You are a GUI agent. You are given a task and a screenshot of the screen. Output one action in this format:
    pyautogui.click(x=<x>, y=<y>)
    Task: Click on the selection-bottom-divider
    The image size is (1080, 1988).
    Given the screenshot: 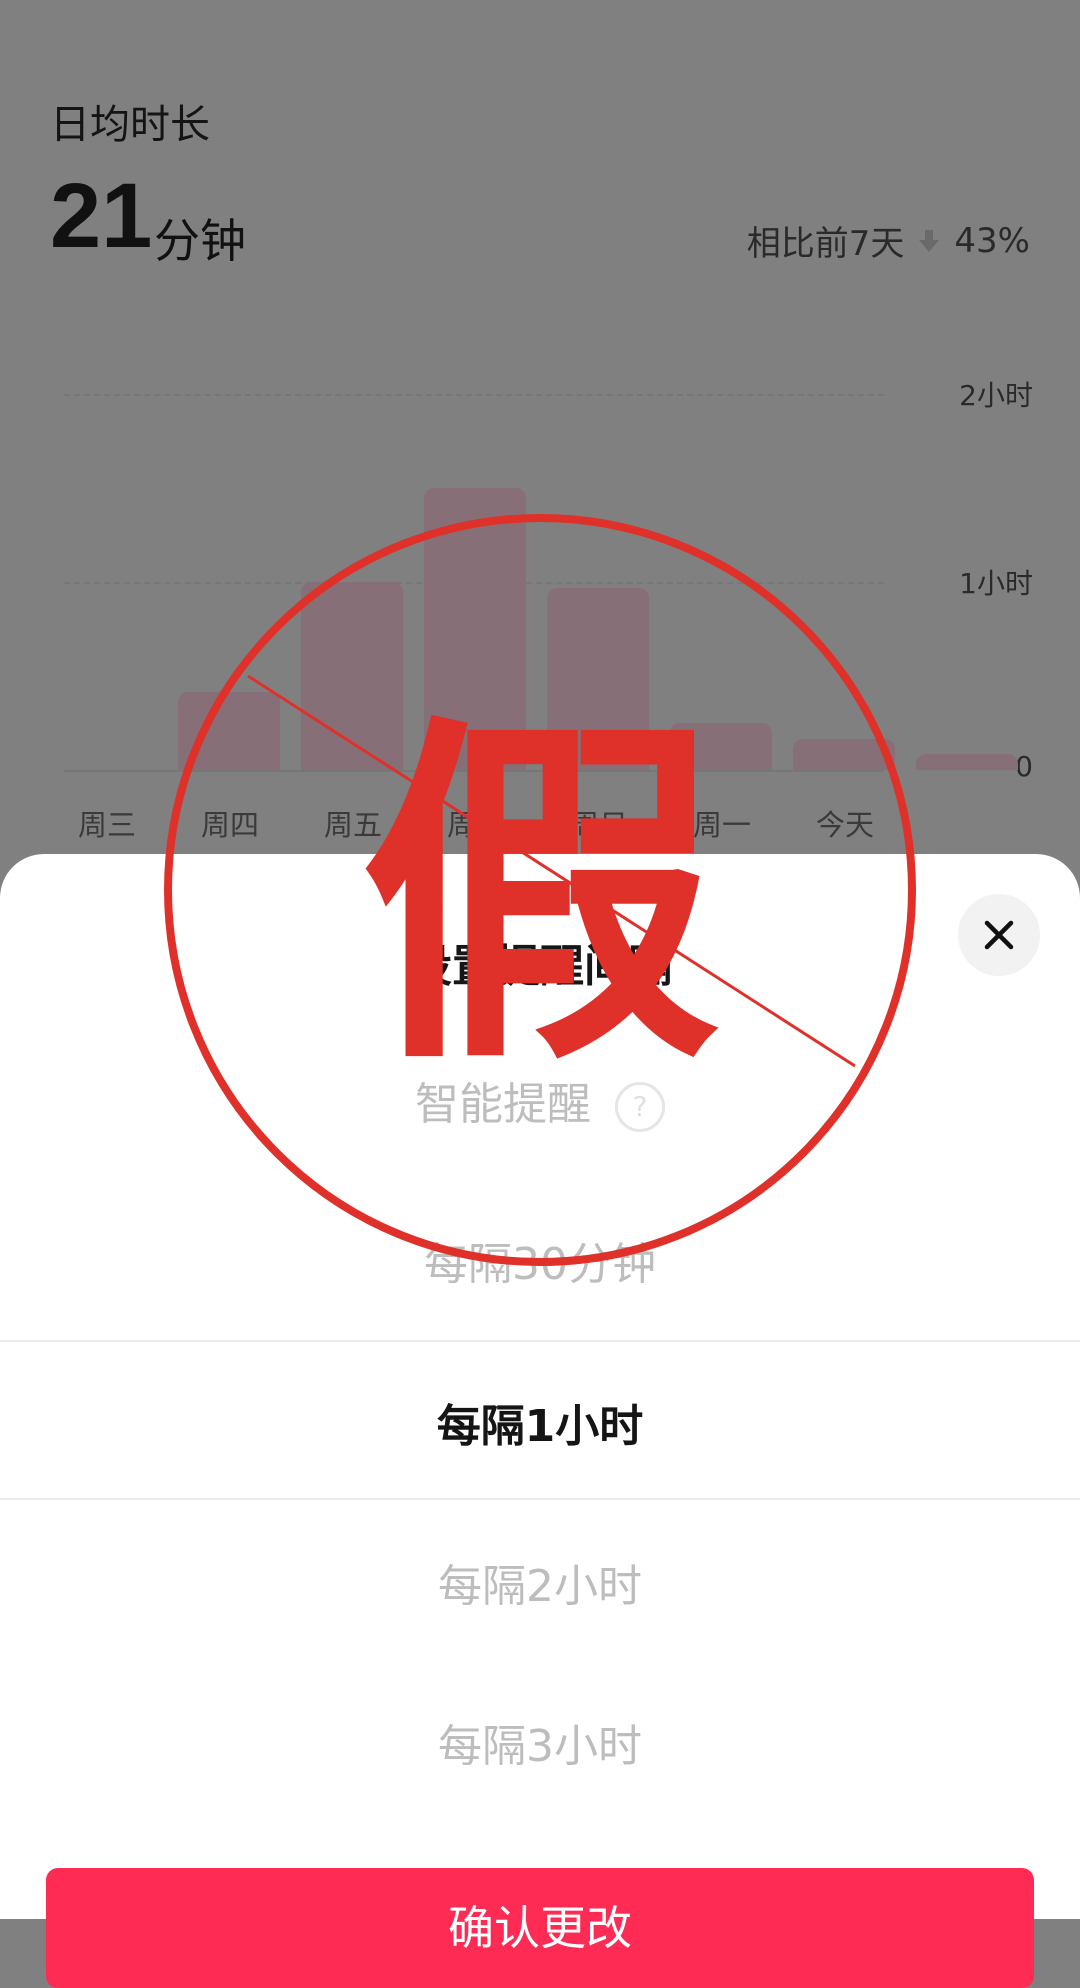 What is the action you would take?
    pyautogui.click(x=540, y=1499)
    